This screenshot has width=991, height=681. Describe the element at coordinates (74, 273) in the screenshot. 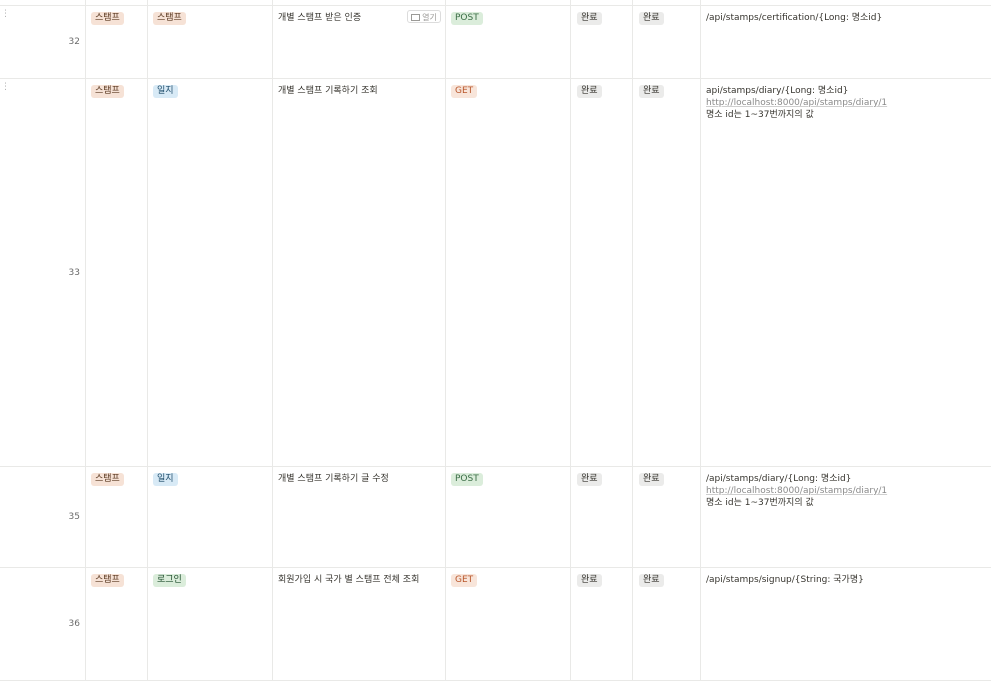

I see `row-number: 33` at that location.